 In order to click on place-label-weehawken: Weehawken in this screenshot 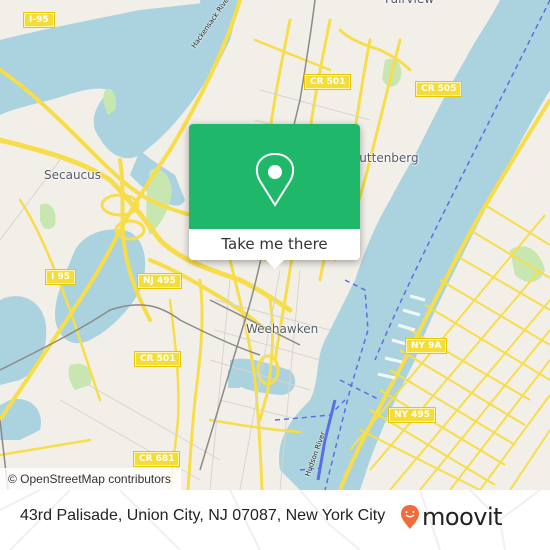, I will do `click(282, 329)`.